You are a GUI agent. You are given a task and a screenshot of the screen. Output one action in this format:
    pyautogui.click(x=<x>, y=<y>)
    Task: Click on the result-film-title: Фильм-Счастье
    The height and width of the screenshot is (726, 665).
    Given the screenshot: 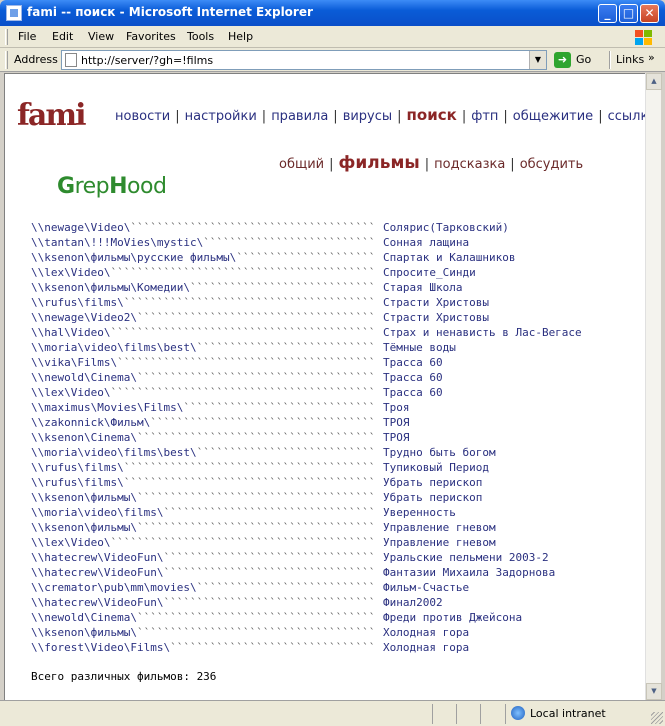 What is the action you would take?
    pyautogui.click(x=426, y=587)
    